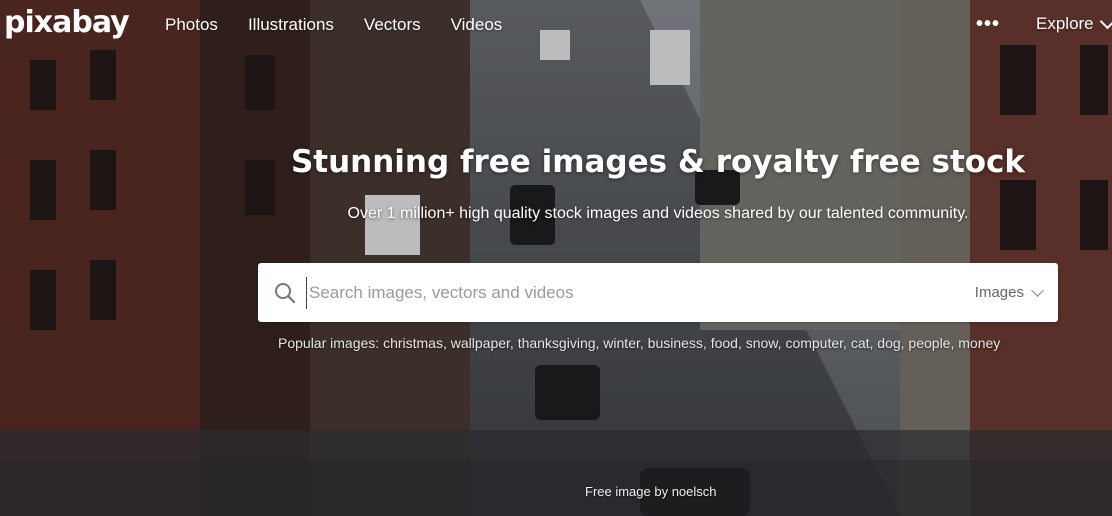  Describe the element at coordinates (640, 292) in the screenshot. I see `search-input` at that location.